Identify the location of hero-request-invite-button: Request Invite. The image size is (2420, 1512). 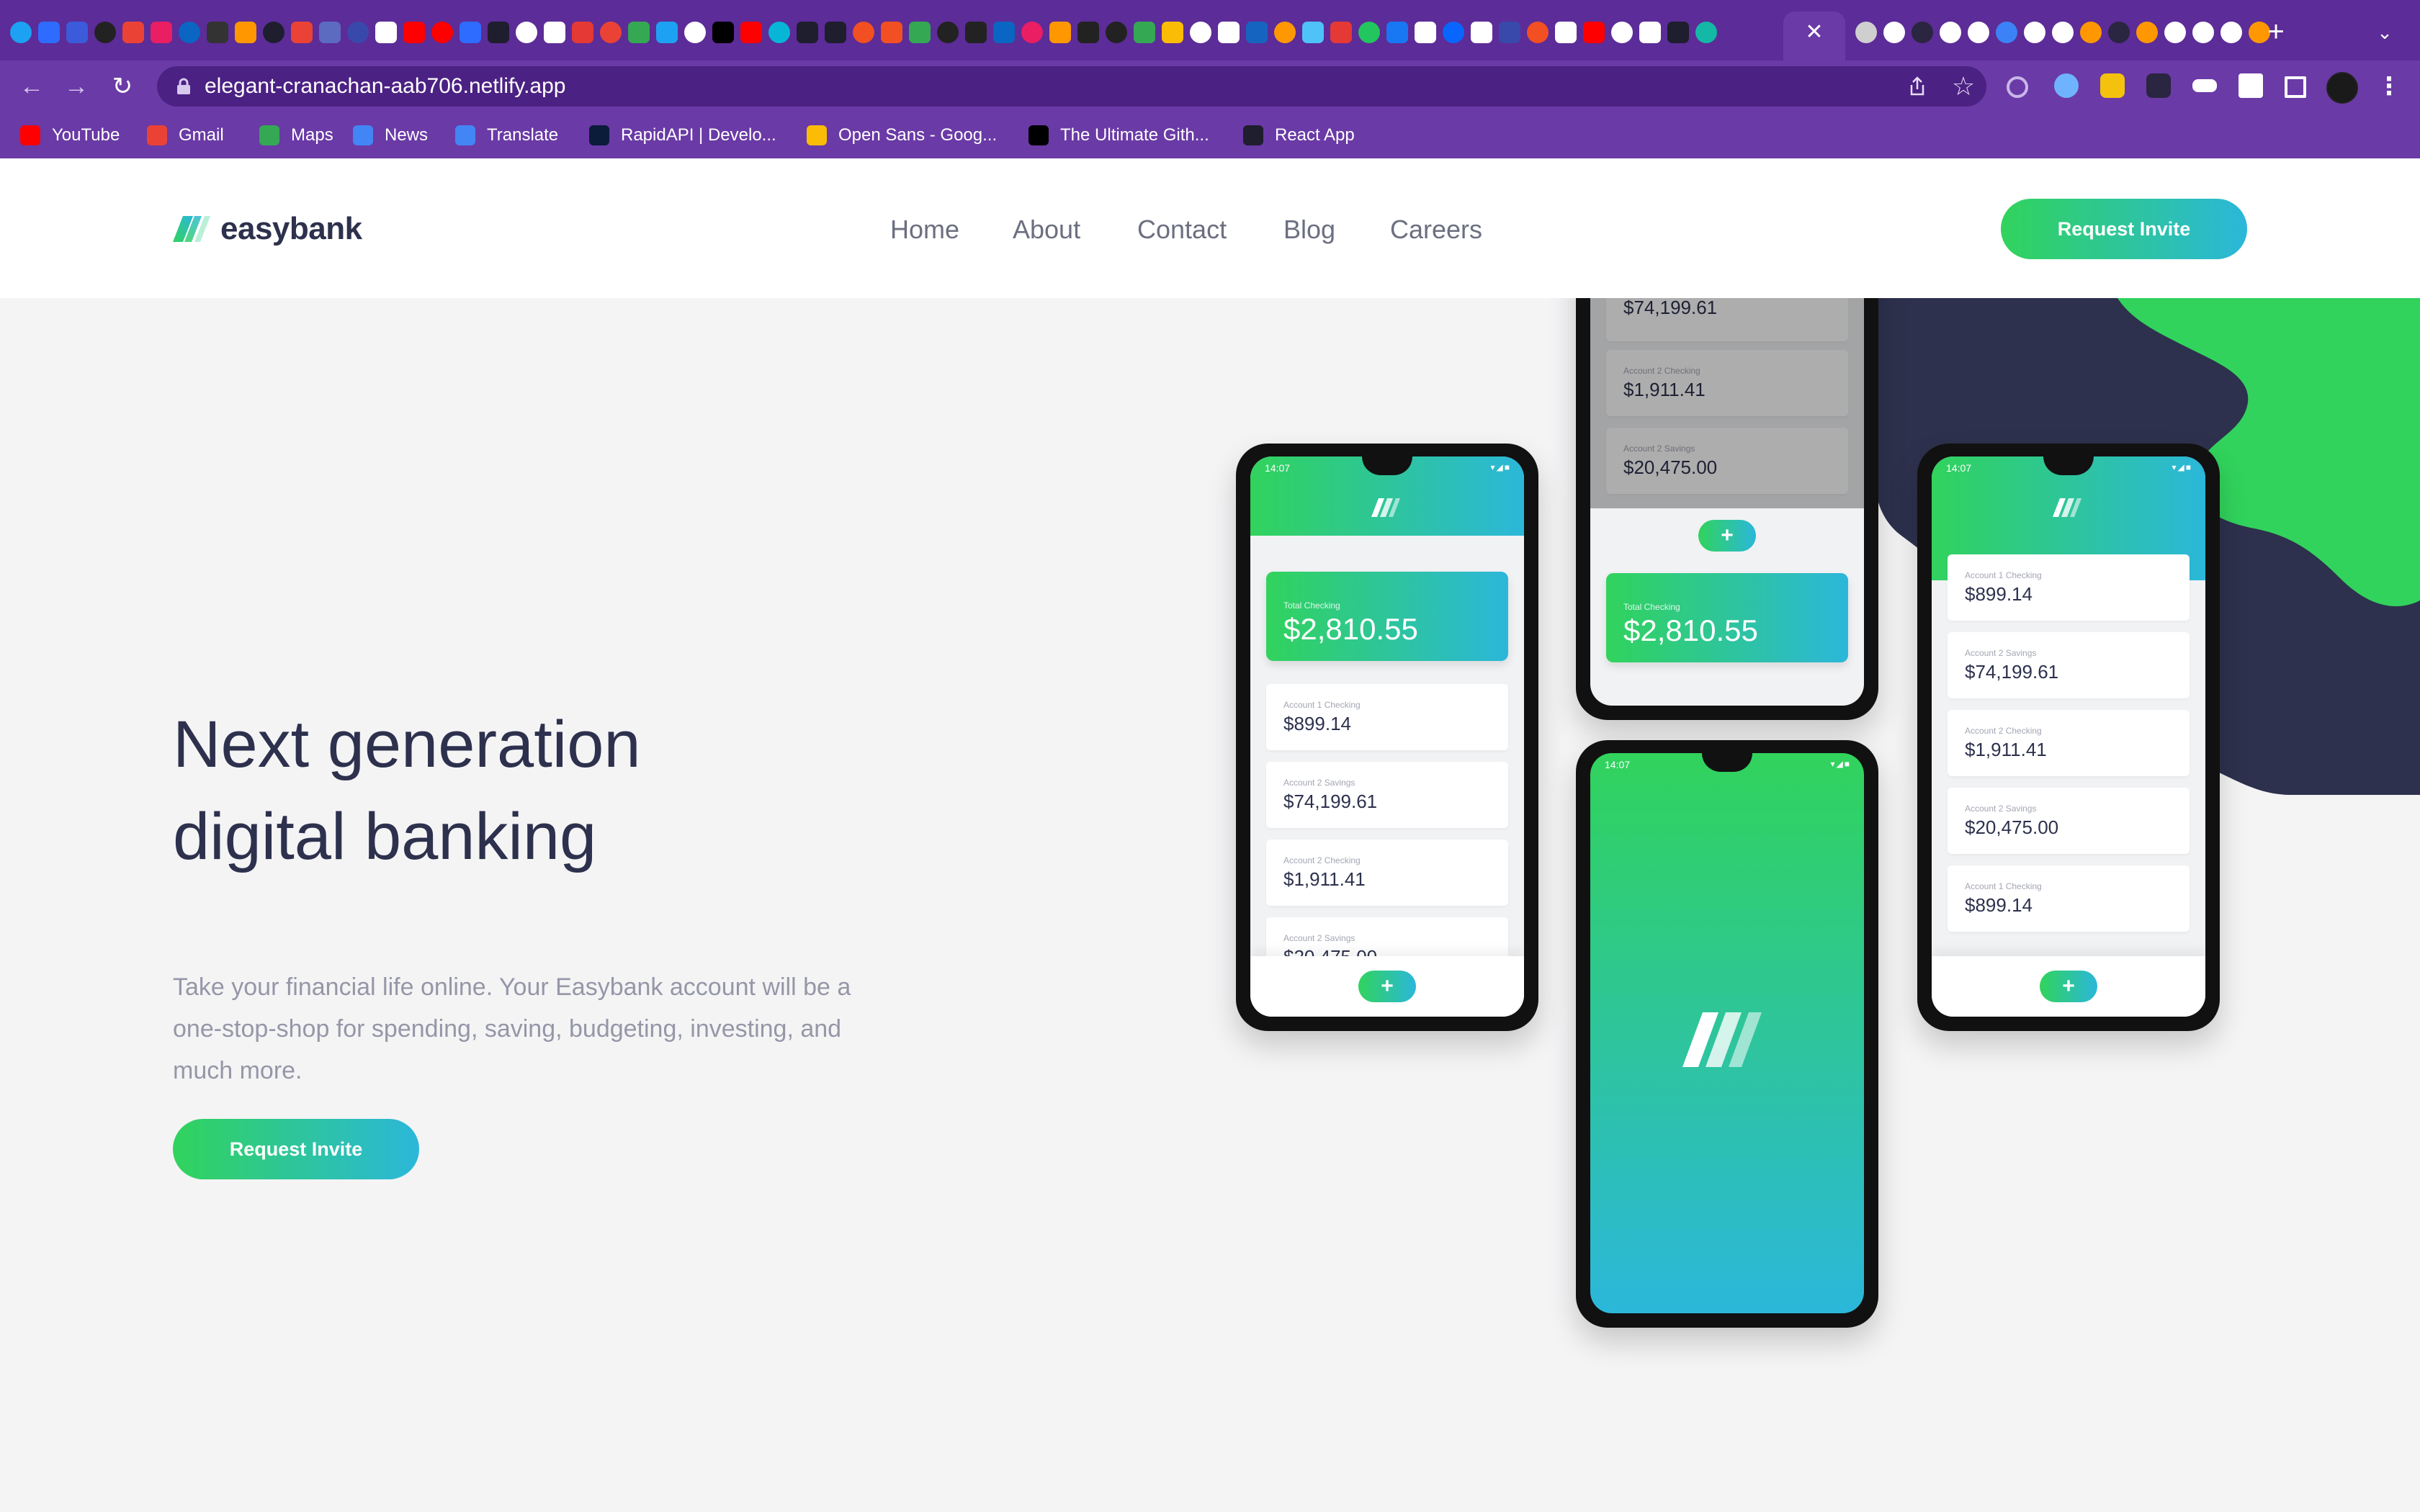
(296, 1149).